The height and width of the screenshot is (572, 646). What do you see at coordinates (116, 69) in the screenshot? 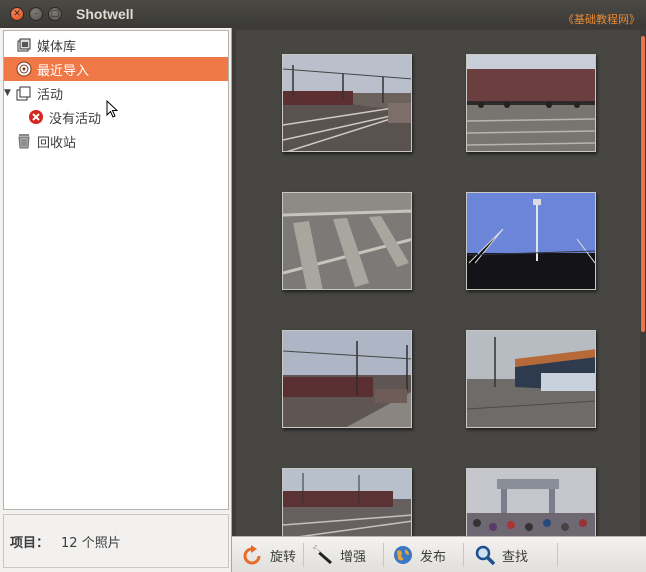
I see `sidebar-item-recent-import: 最近导入` at bounding box center [116, 69].